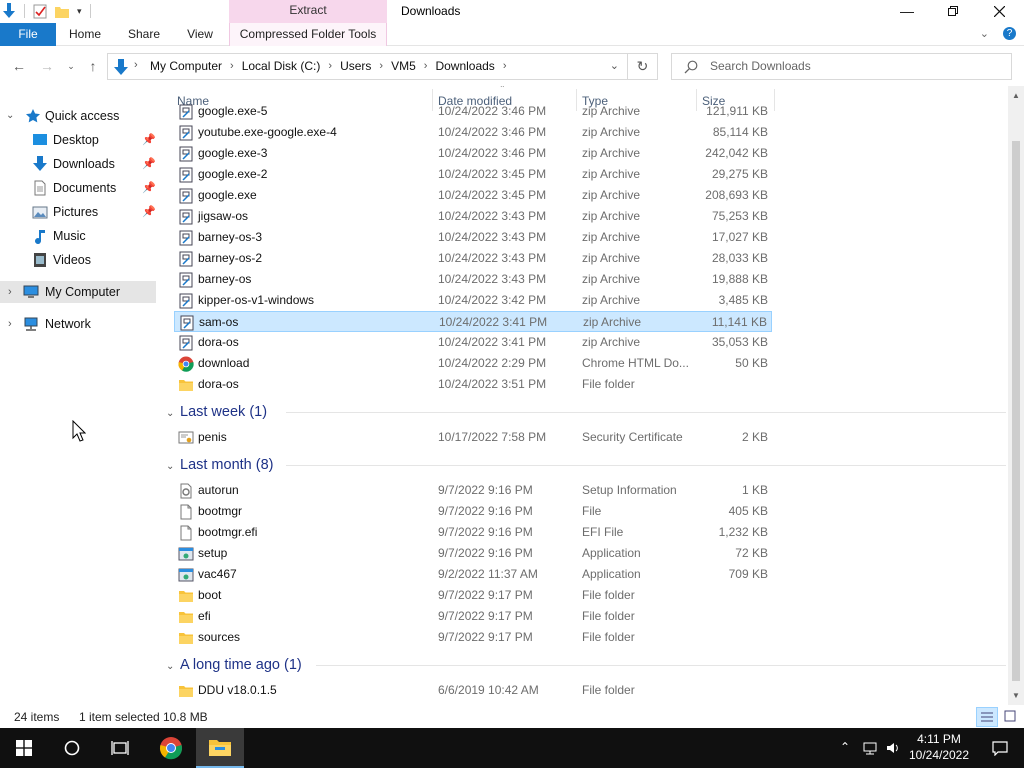 Image resolution: width=1024 pixels, height=768 pixels. I want to click on tab-home: Home, so click(85, 34).